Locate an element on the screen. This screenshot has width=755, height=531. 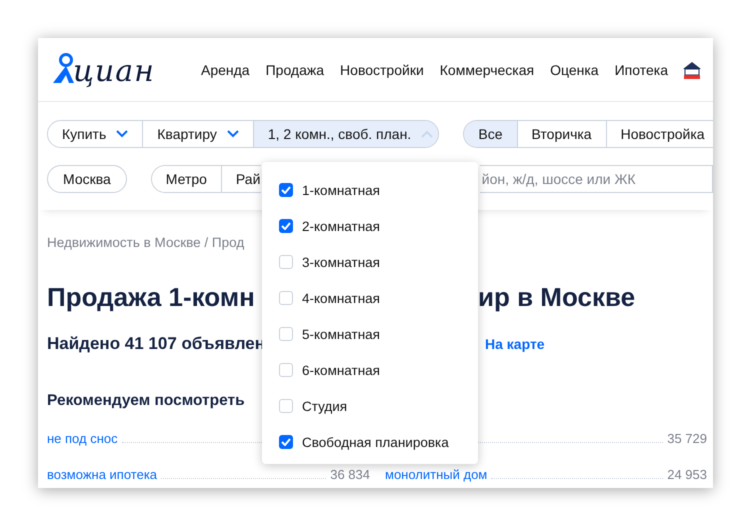
recommendation-link: возможна ипотека is located at coordinates (102, 474).